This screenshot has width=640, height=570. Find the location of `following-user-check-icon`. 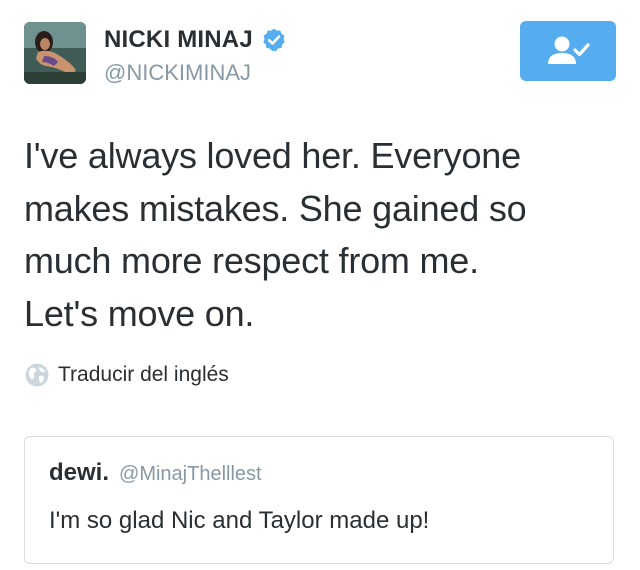

following-user-check-icon is located at coordinates (569, 50).